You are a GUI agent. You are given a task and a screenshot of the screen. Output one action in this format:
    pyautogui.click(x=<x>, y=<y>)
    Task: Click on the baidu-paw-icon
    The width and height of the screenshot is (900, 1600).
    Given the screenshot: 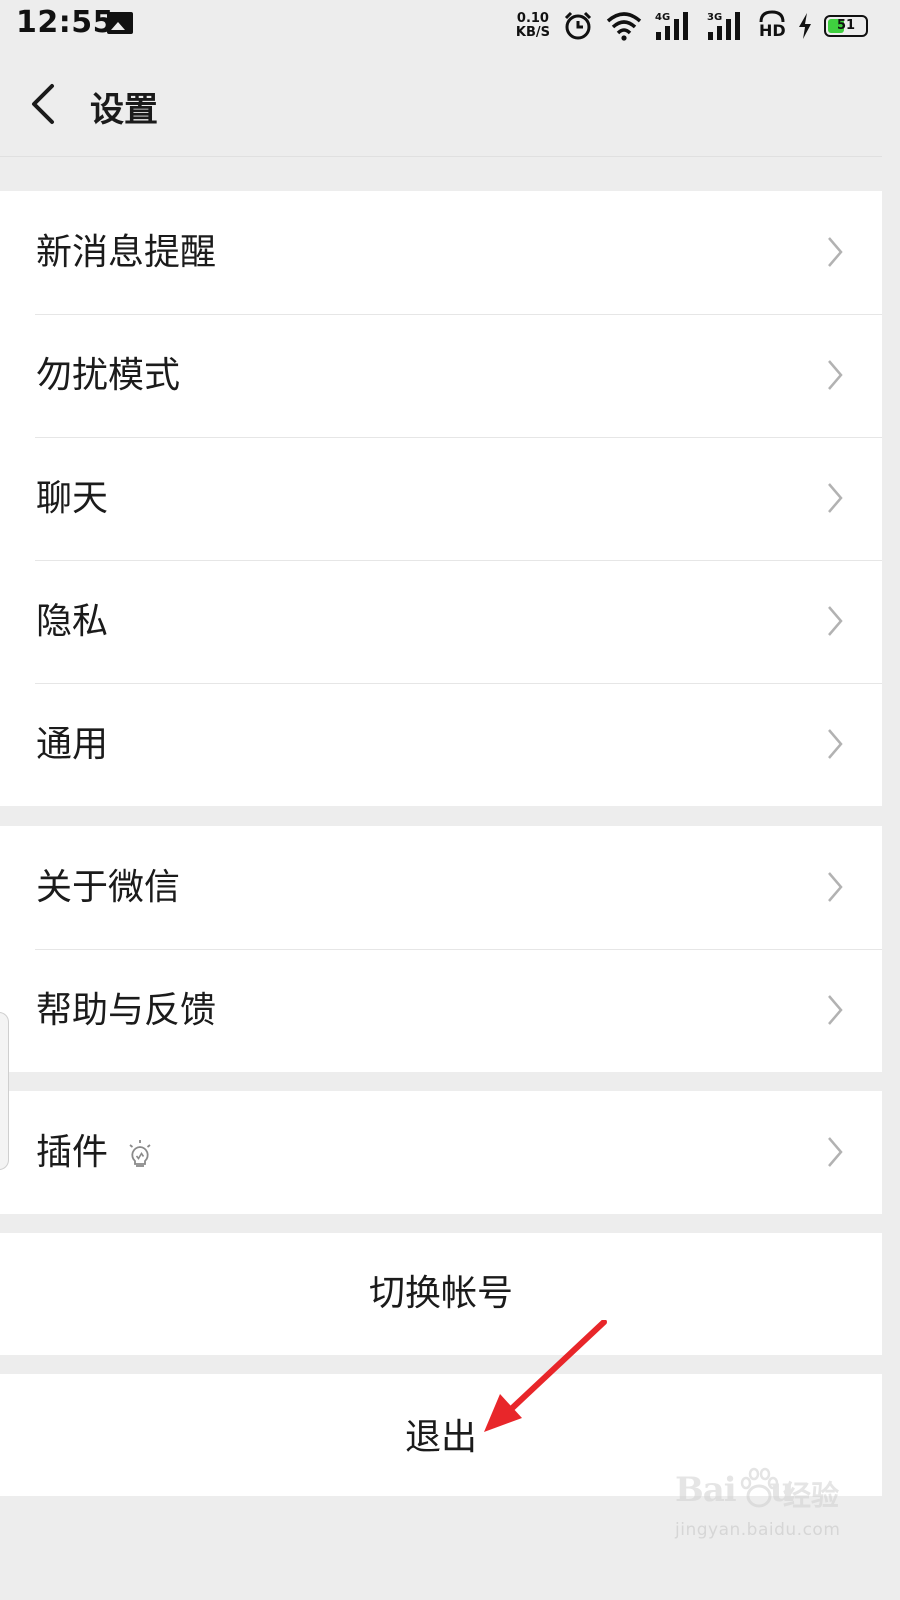 What is the action you would take?
    pyautogui.click(x=759, y=1487)
    